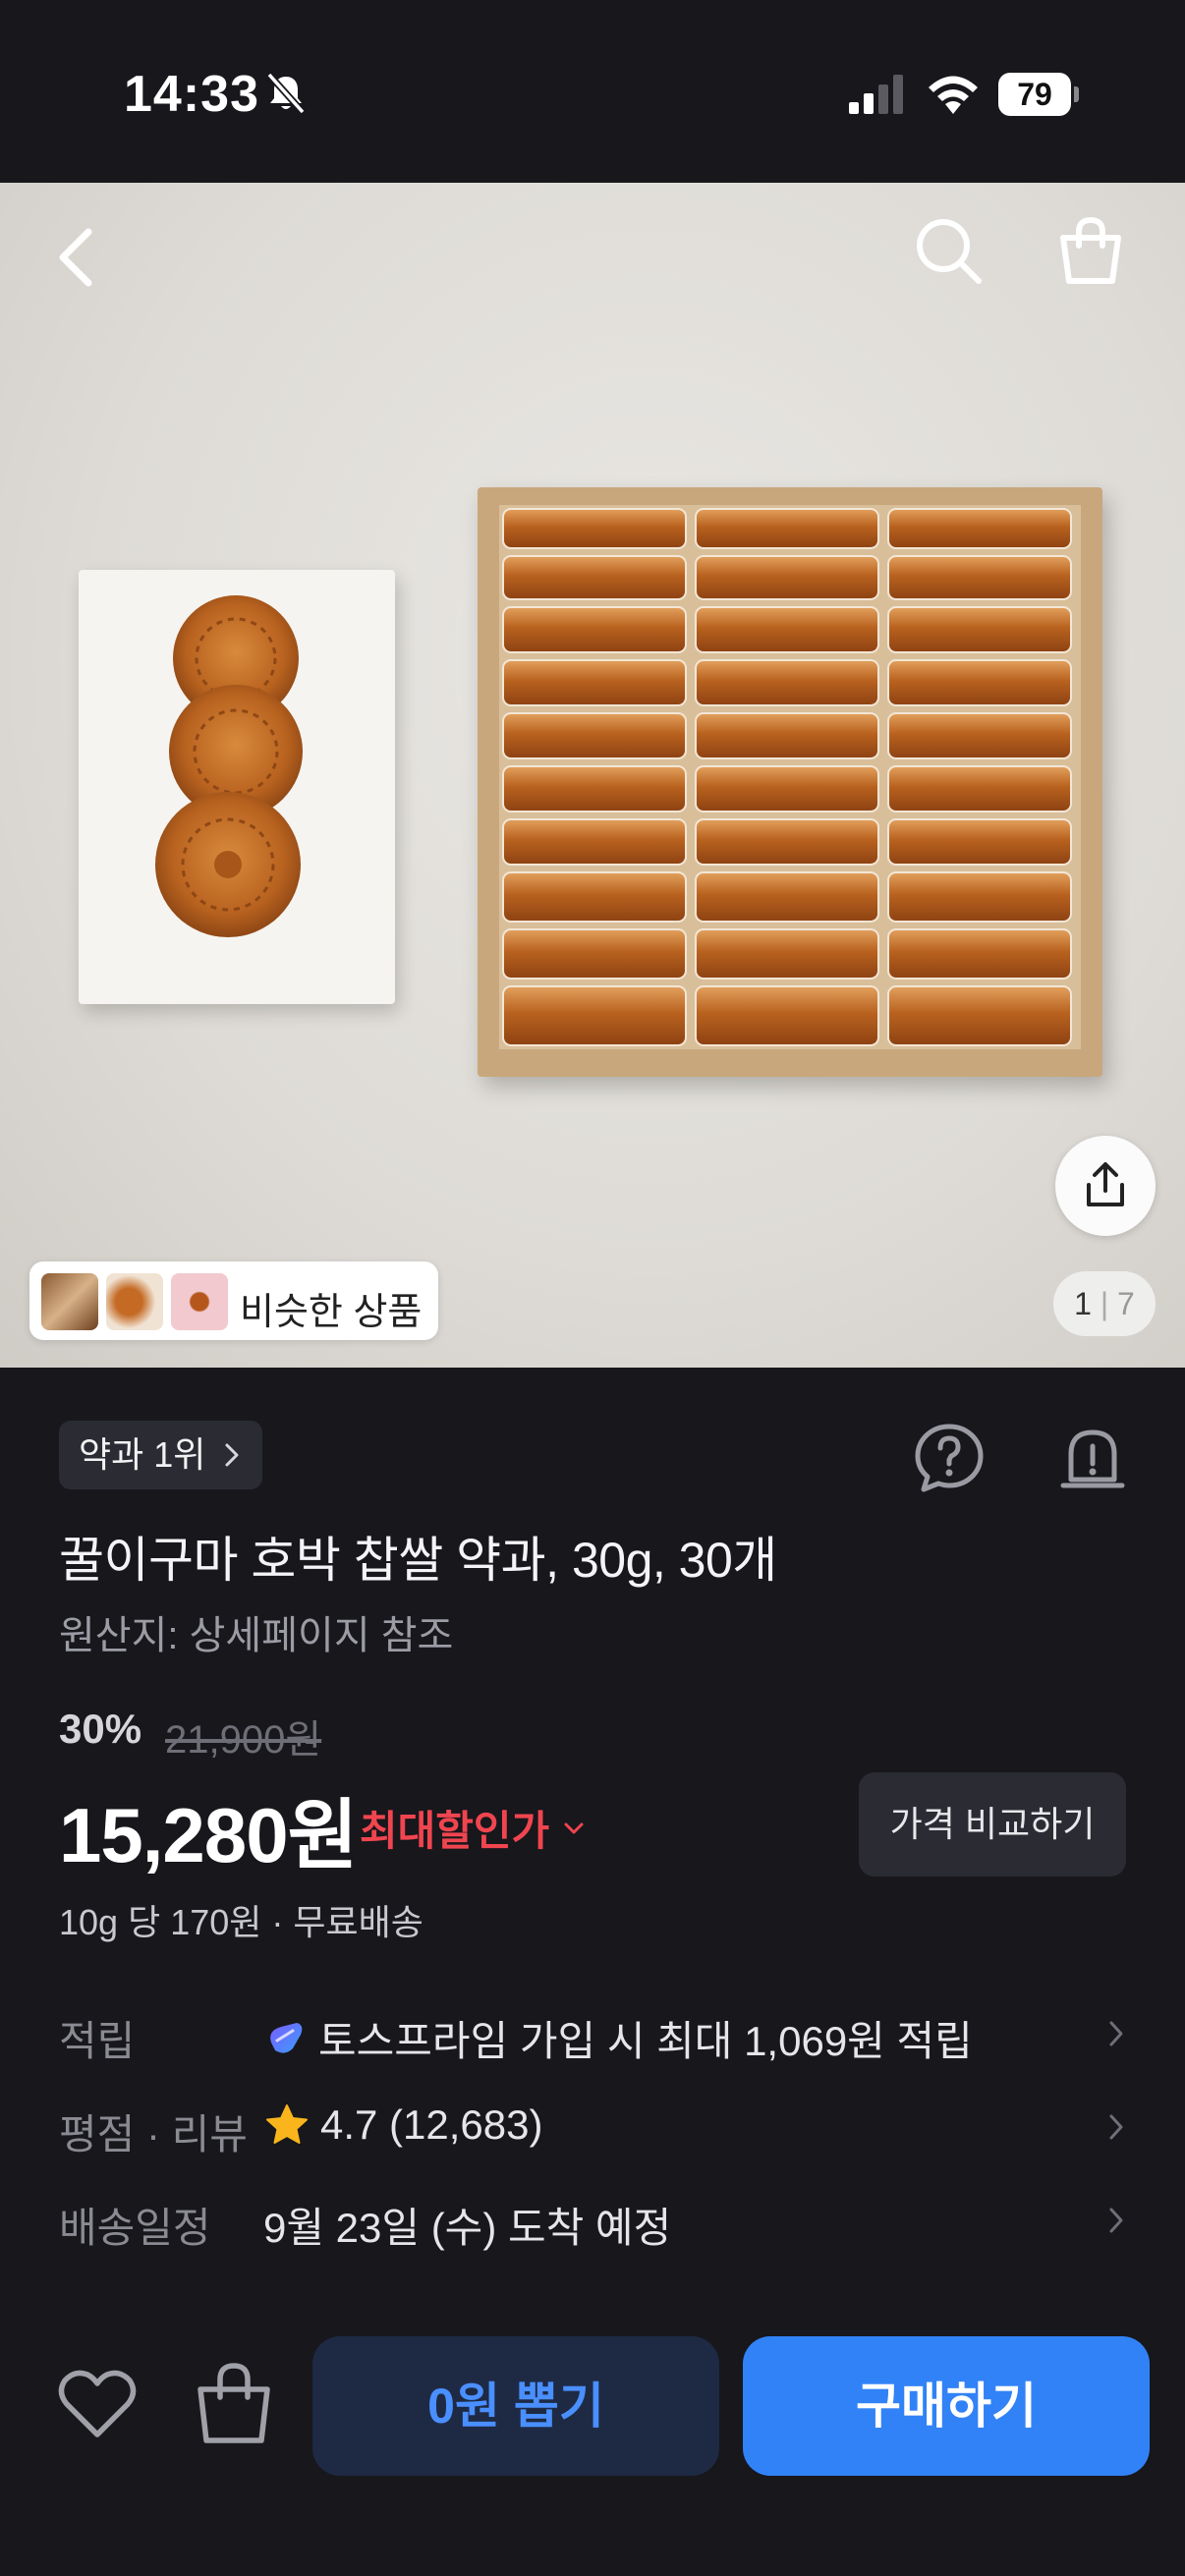  Describe the element at coordinates (76, 257) in the screenshot. I see `back-arrow-icon` at that location.